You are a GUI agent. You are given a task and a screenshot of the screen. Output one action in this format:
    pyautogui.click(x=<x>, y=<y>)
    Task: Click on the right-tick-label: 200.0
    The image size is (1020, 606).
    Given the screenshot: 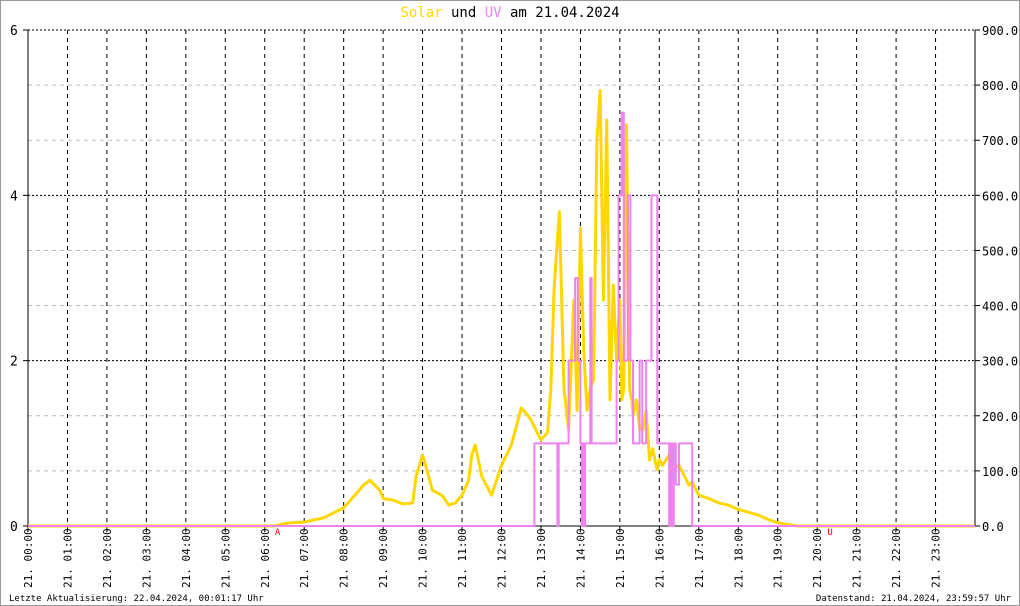 What is the action you would take?
    pyautogui.click(x=1000, y=417)
    